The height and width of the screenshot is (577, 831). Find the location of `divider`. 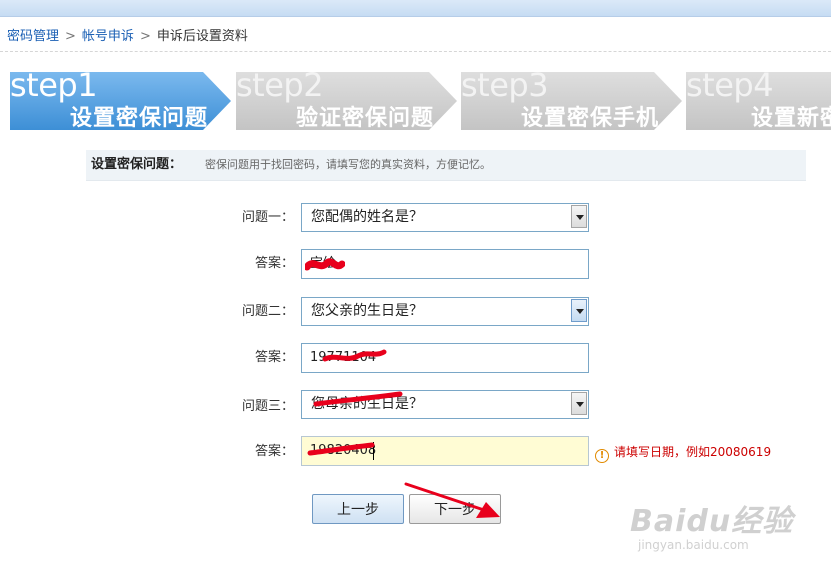

divider is located at coordinates (415, 51).